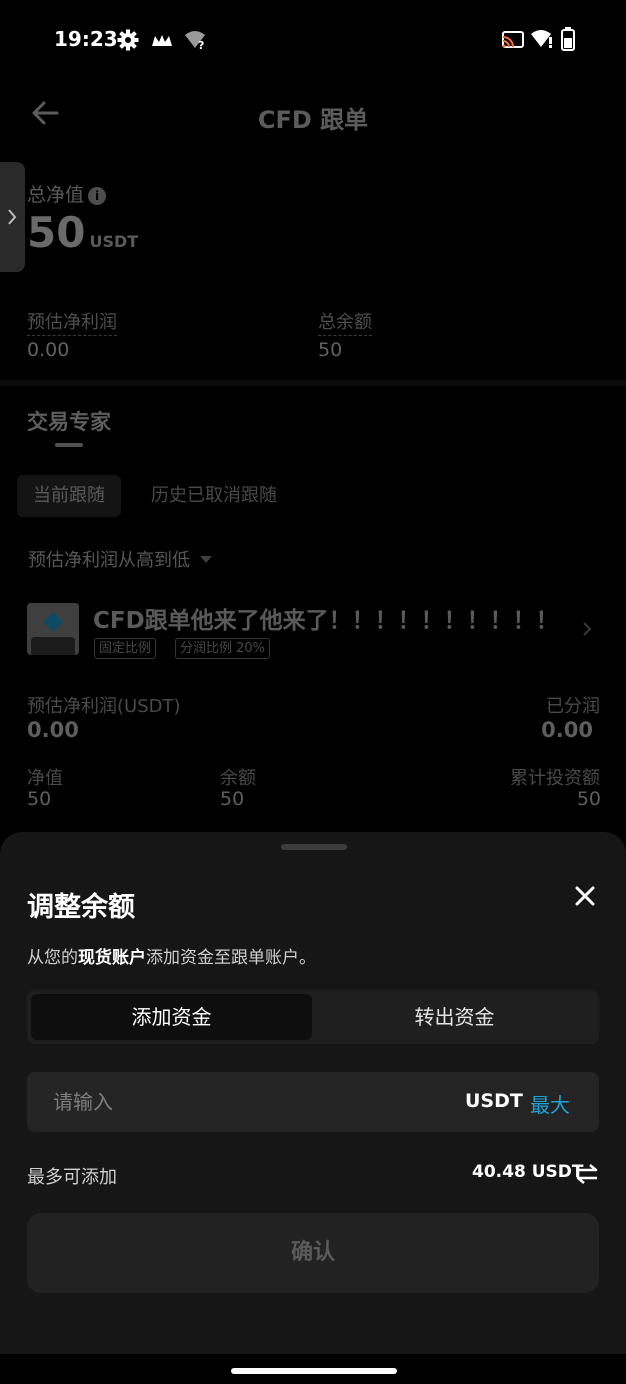  Describe the element at coordinates (313, 383) in the screenshot. I see `section-divider` at that location.